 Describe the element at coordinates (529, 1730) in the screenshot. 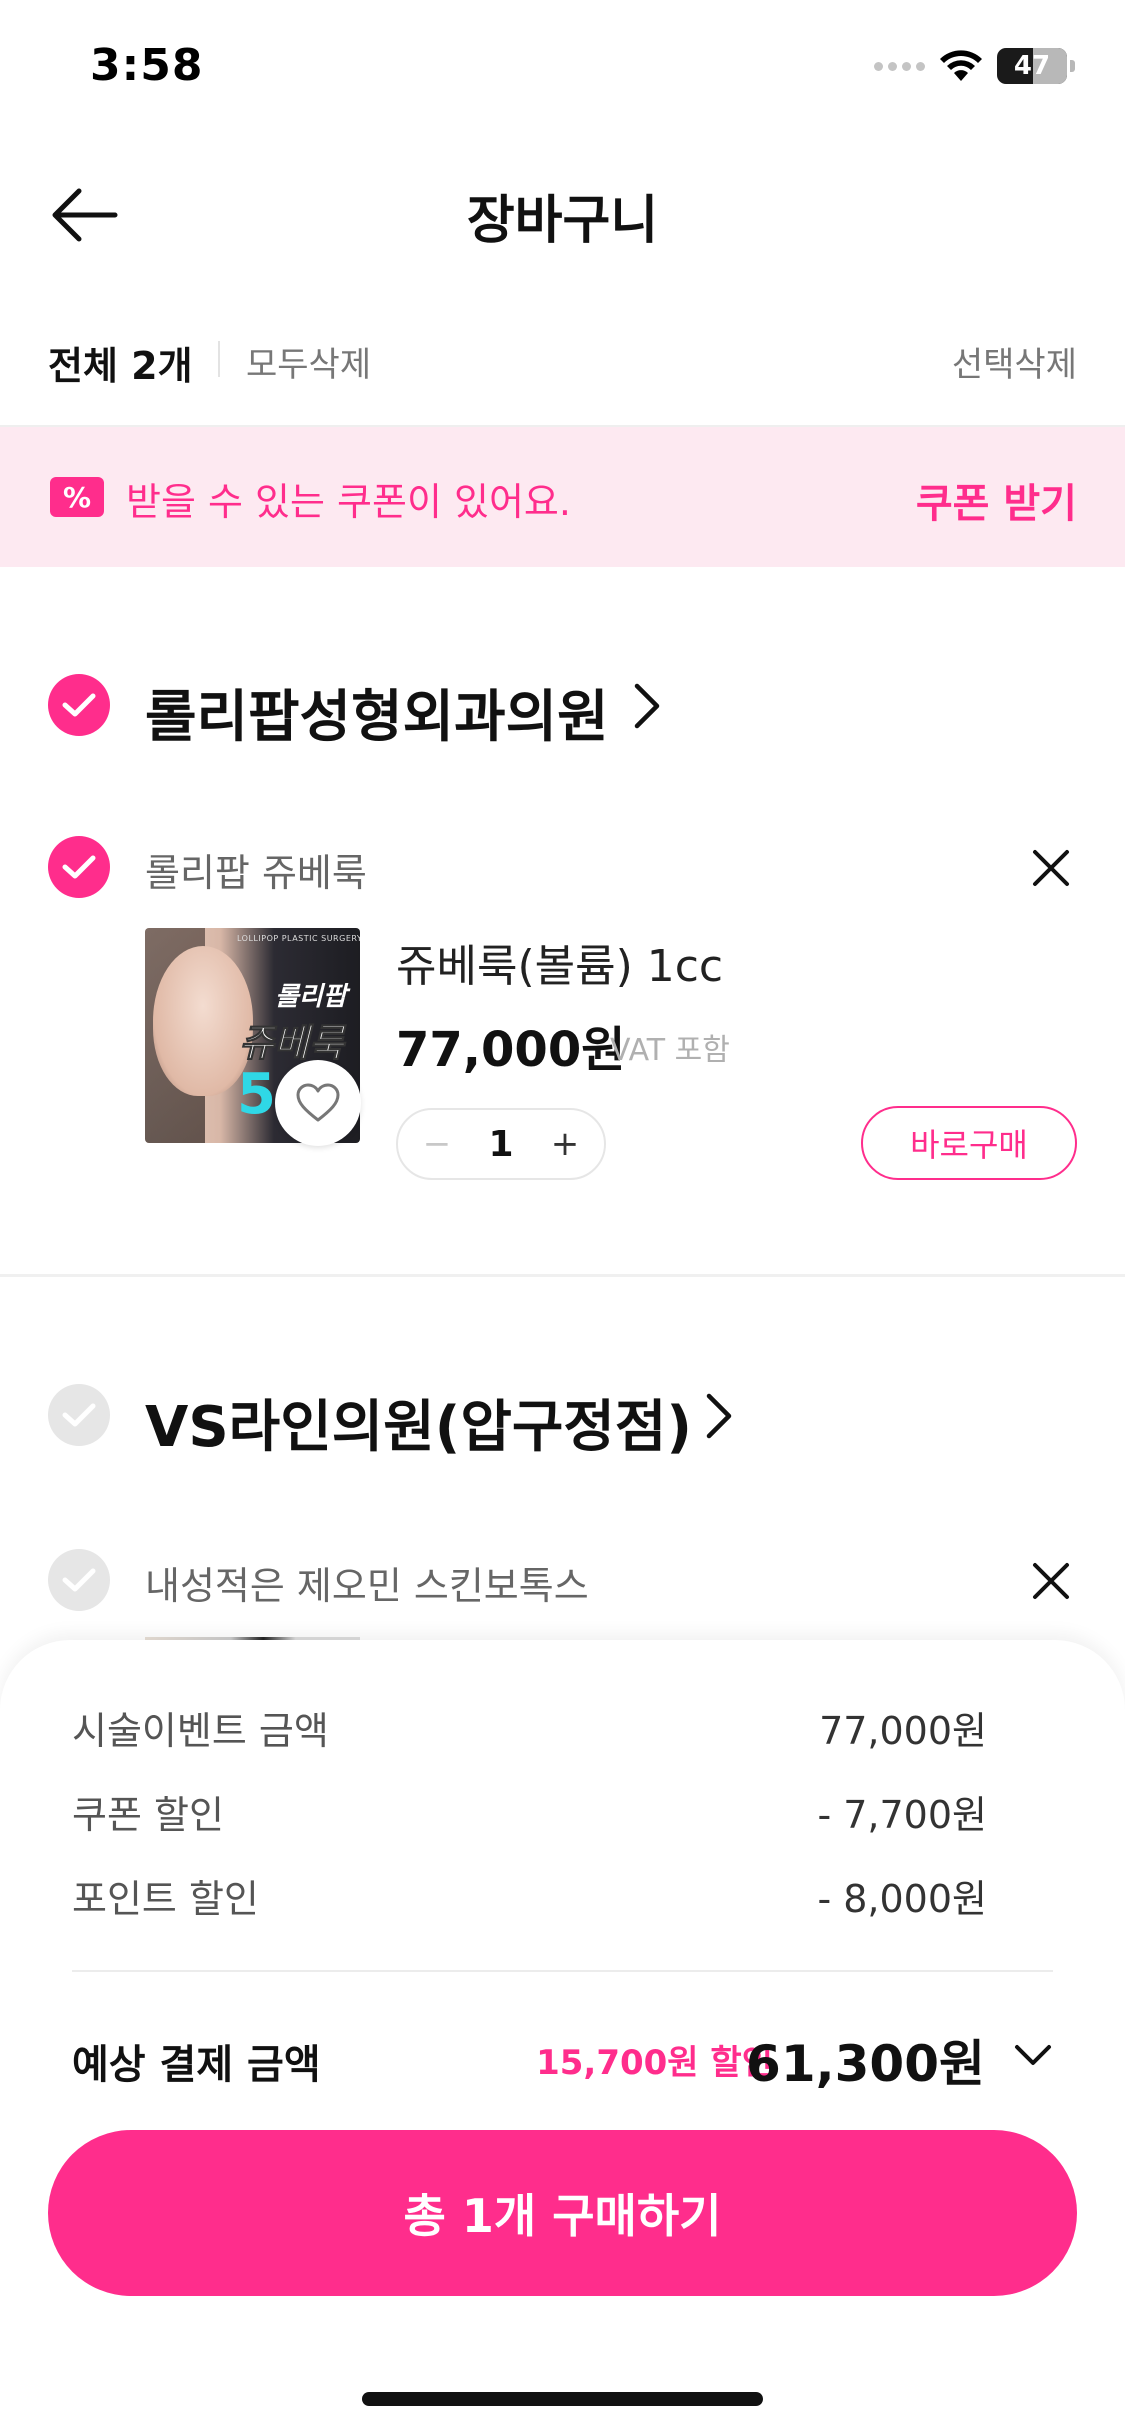

I see `summary-row-event-price: 시술이벤트 금액 77,000원` at that location.